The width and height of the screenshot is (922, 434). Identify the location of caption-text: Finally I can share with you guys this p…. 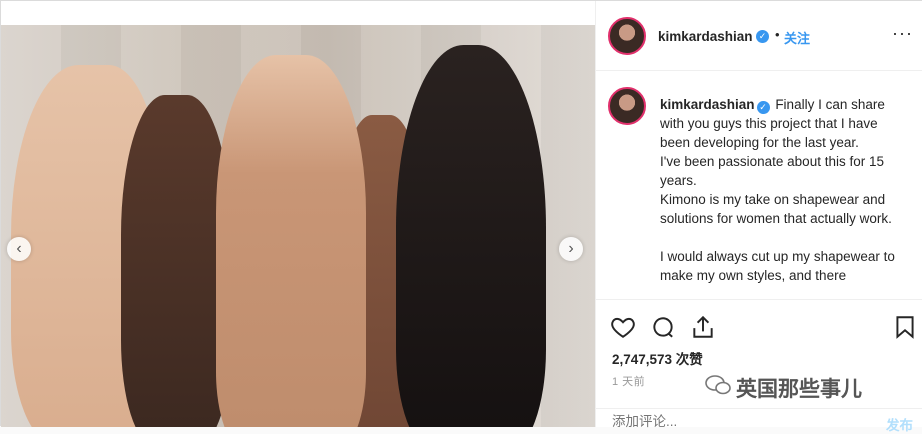
(777, 190).